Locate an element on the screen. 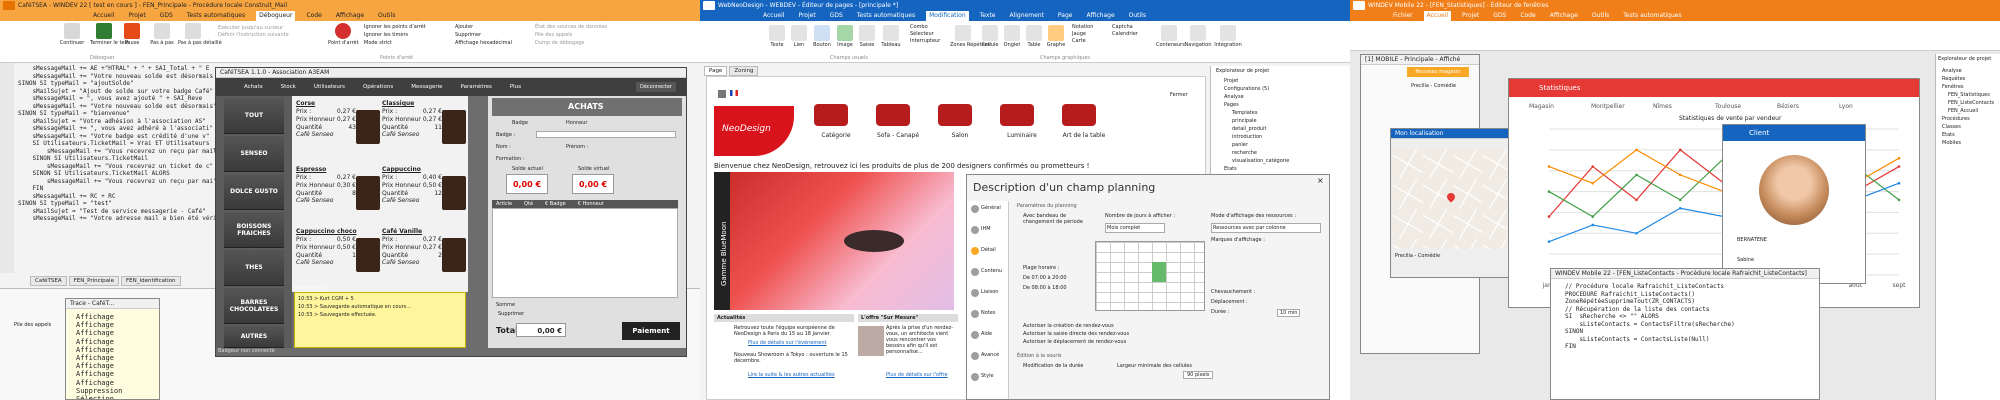 The height and width of the screenshot is (400, 2000). tree-item: Fenêtres is located at coordinates (1953, 87).